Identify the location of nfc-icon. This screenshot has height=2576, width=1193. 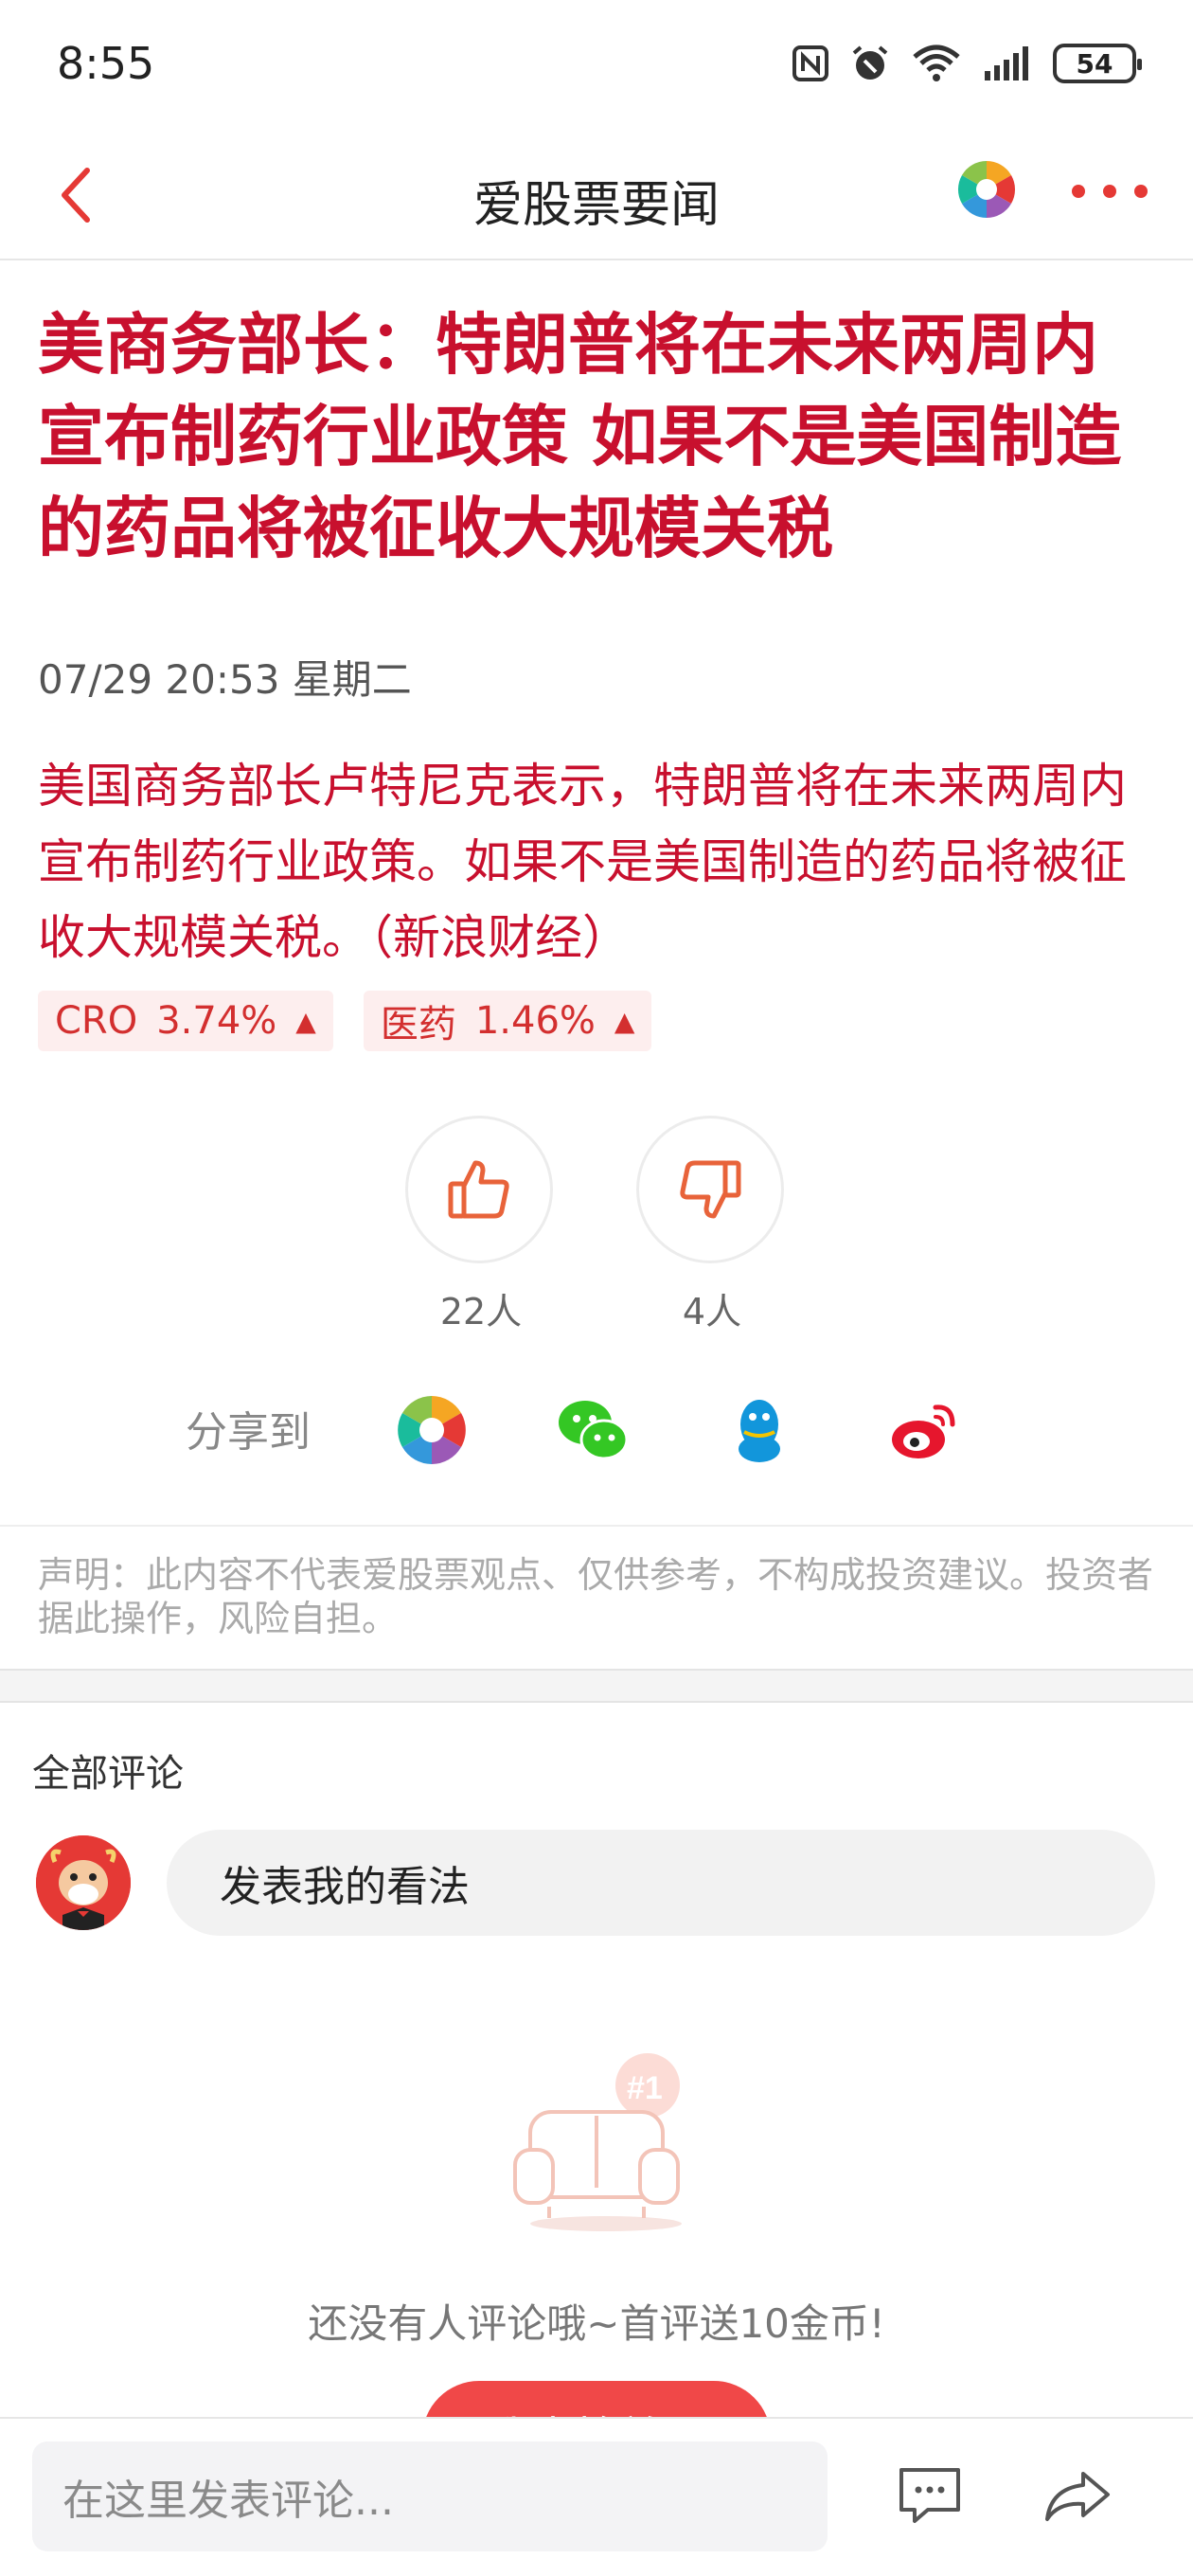
(810, 63).